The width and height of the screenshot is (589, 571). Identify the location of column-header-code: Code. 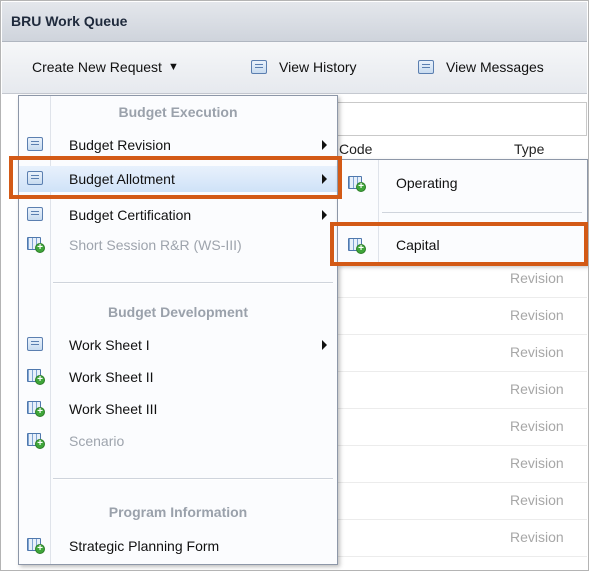
(355, 149).